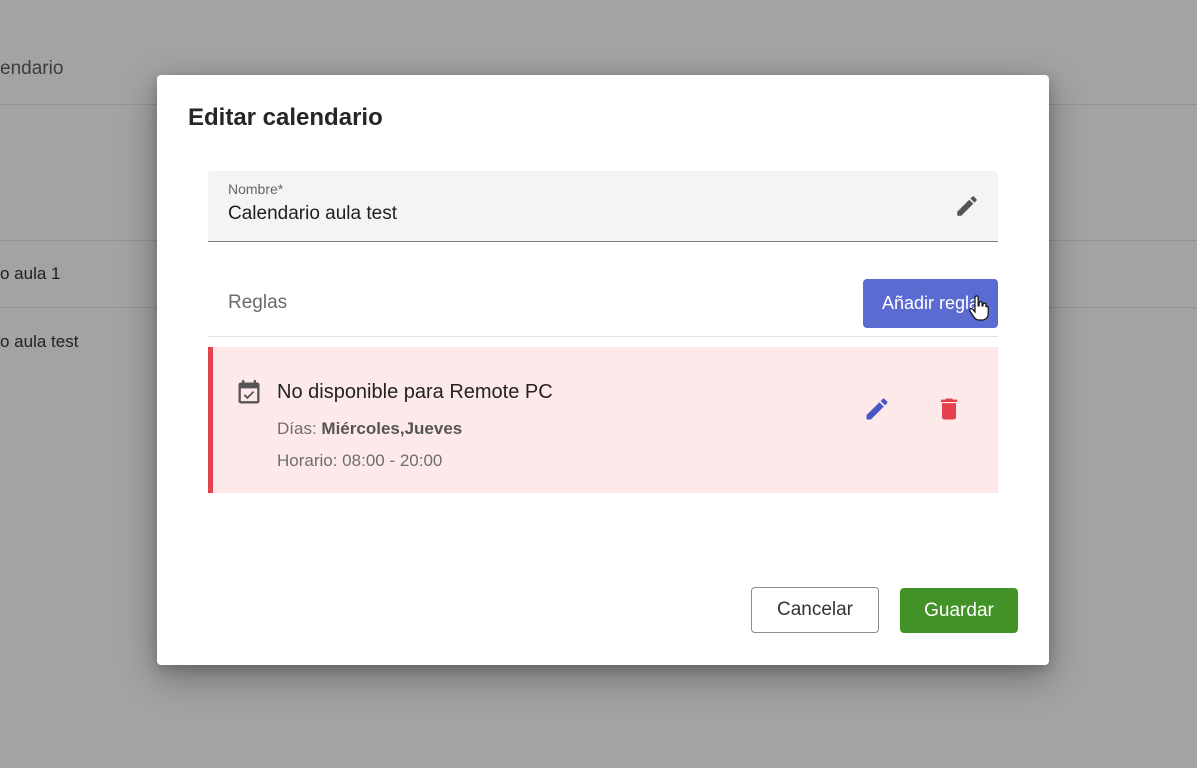  I want to click on pencil-icon, so click(967, 206).